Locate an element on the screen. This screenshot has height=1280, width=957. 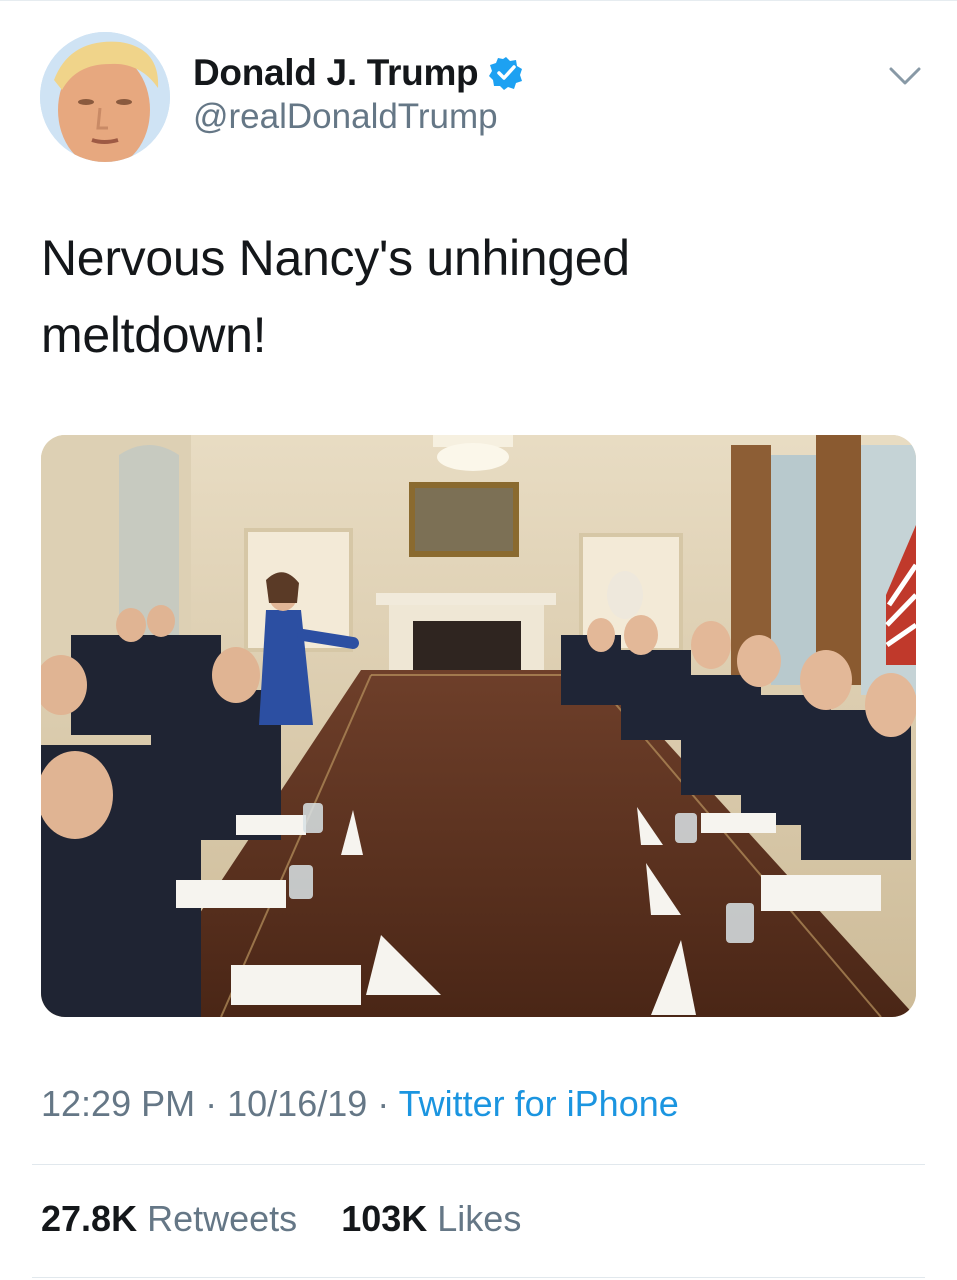
tweet-meta: 12:29 PM · 10/16/19 · Twitter for iPhone is located at coordinates (360, 1104).